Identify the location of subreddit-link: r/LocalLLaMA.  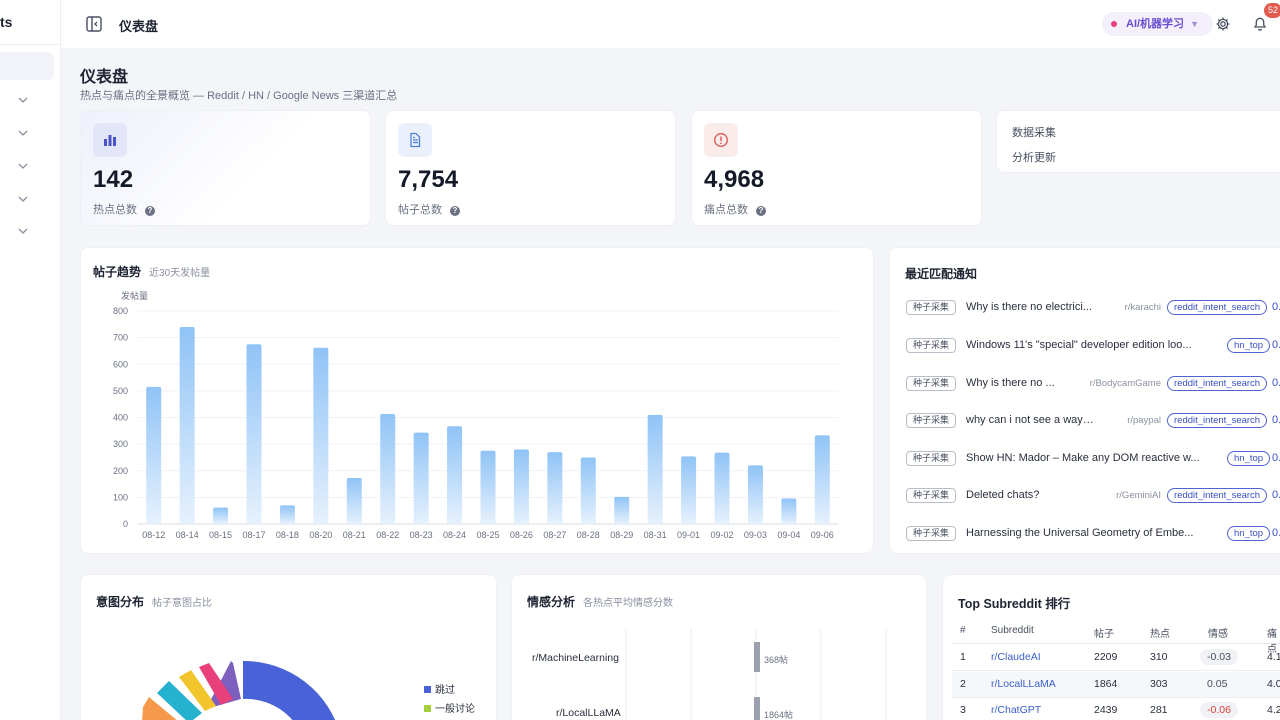
(1023, 684).